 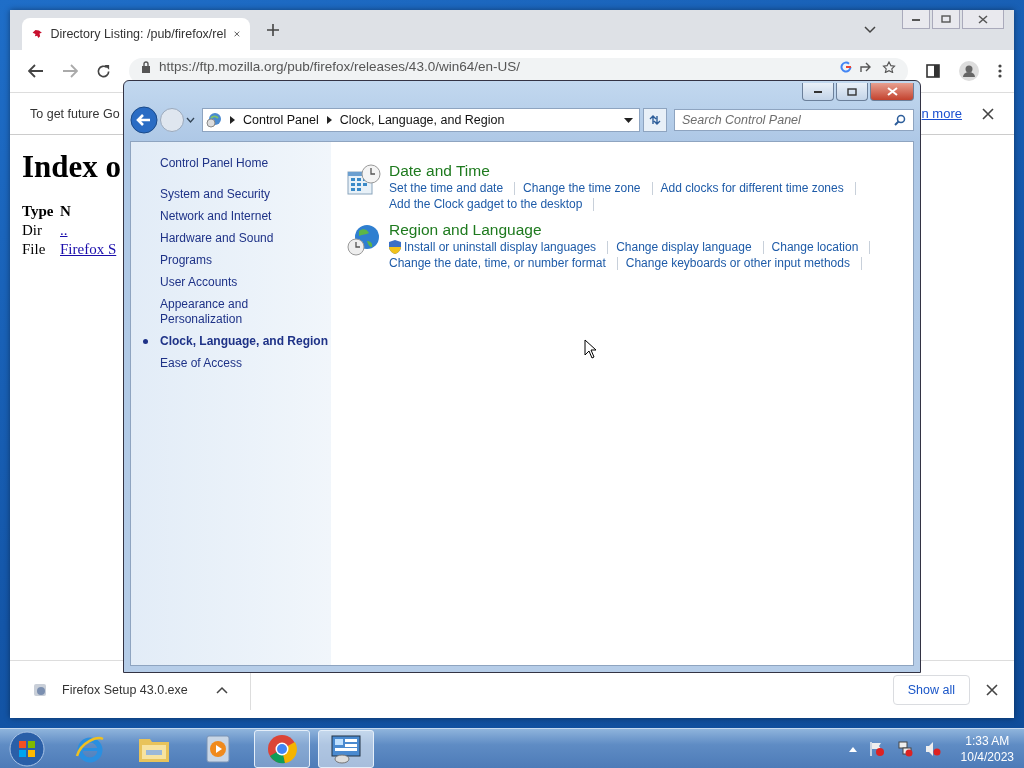 What do you see at coordinates (870, 30) in the screenshot?
I see `chevron-down-icon` at bounding box center [870, 30].